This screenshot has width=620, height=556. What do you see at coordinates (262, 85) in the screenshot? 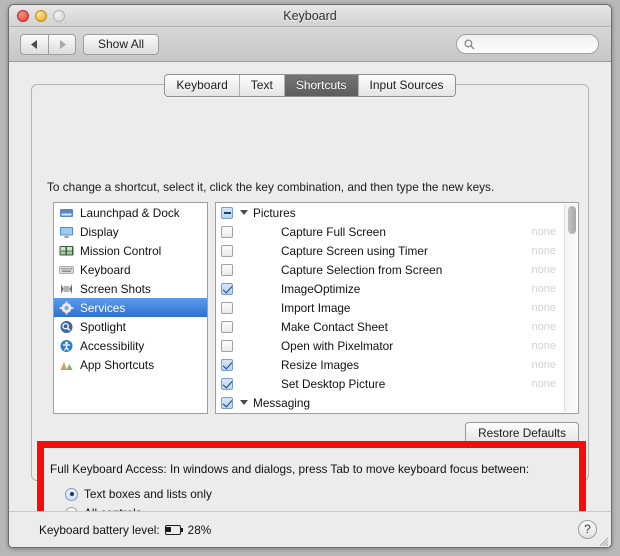
I see `tab-text: Text` at bounding box center [262, 85].